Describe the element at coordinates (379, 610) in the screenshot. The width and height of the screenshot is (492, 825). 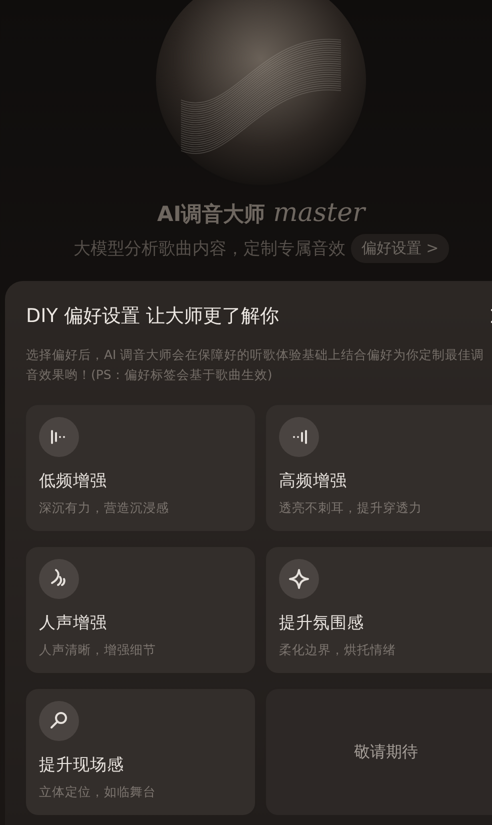
I see `preference-card: 提升氛围感 柔化边界，烘托情绪` at that location.